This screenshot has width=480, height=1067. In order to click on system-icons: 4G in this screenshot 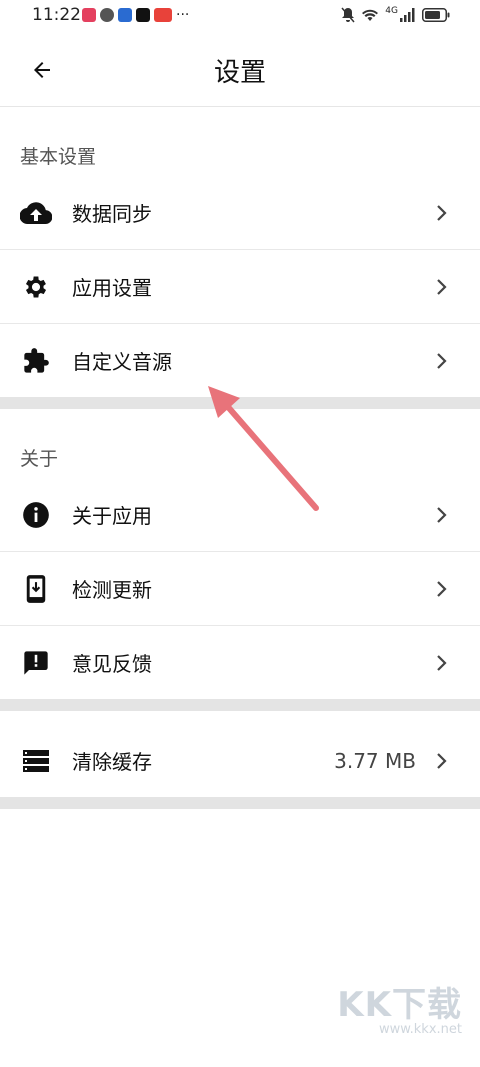, I will do `click(395, 14)`.